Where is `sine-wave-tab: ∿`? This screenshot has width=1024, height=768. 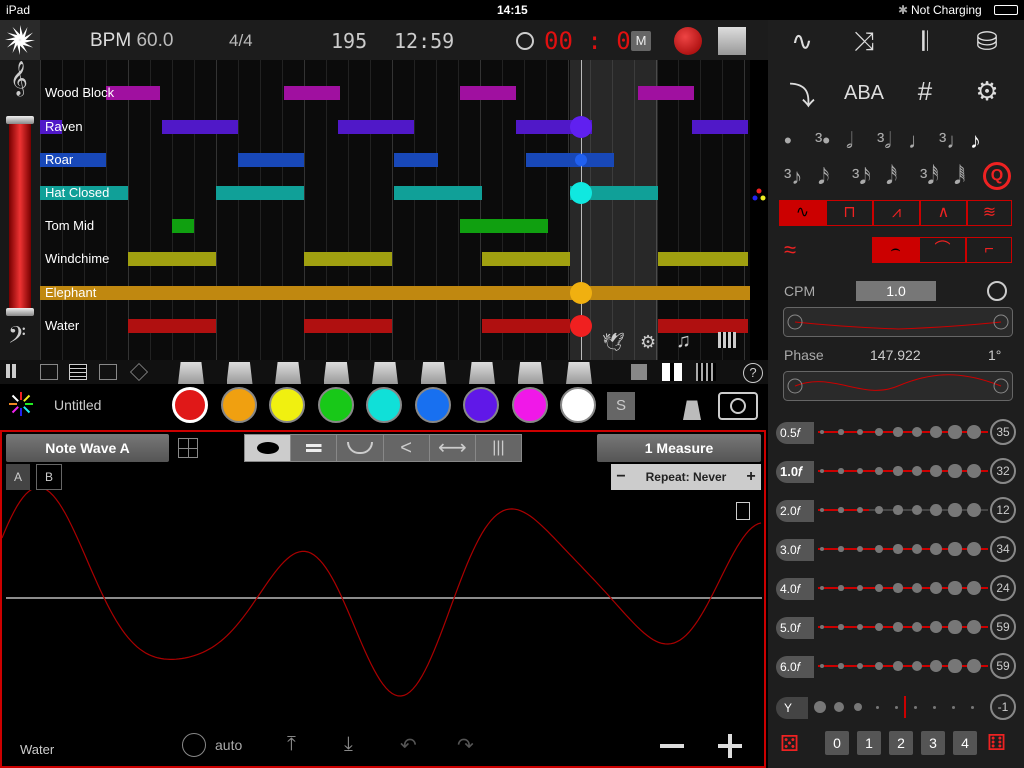
sine-wave-tab: ∿ is located at coordinates (802, 213).